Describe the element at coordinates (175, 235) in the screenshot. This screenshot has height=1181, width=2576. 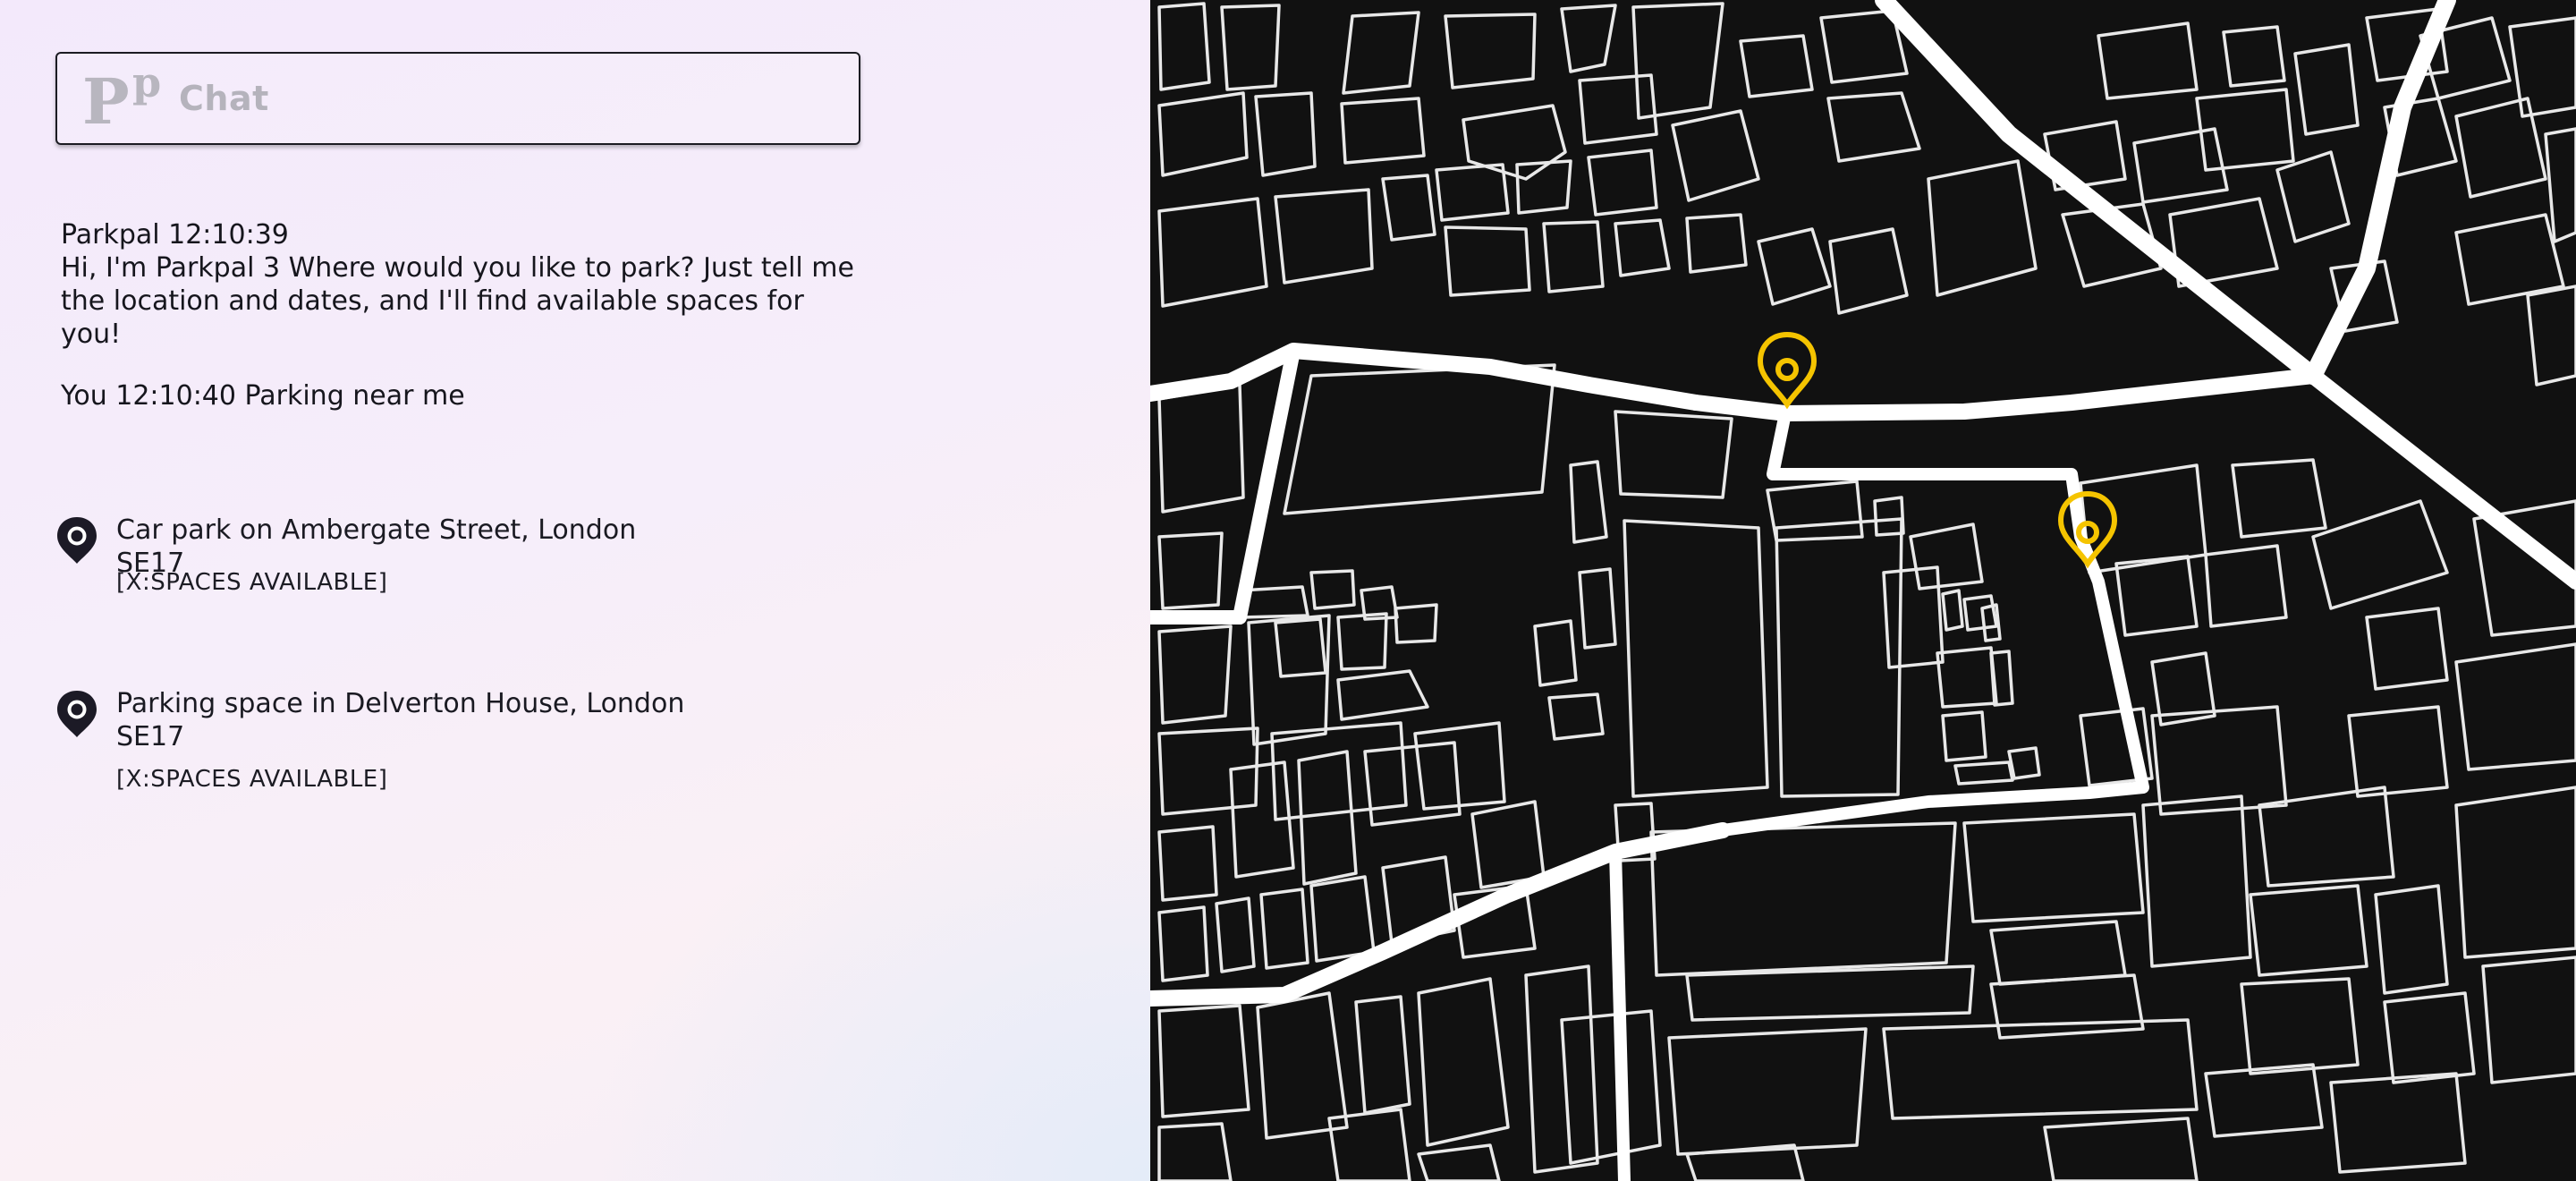
I see `message-header: Parkpal 12:10:39` at that location.